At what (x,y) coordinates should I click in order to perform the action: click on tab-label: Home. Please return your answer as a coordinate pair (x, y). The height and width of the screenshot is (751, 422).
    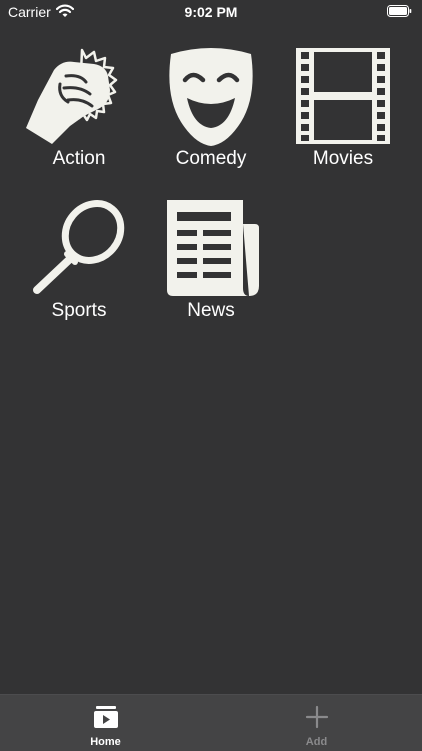
    Looking at the image, I should click on (105, 742).